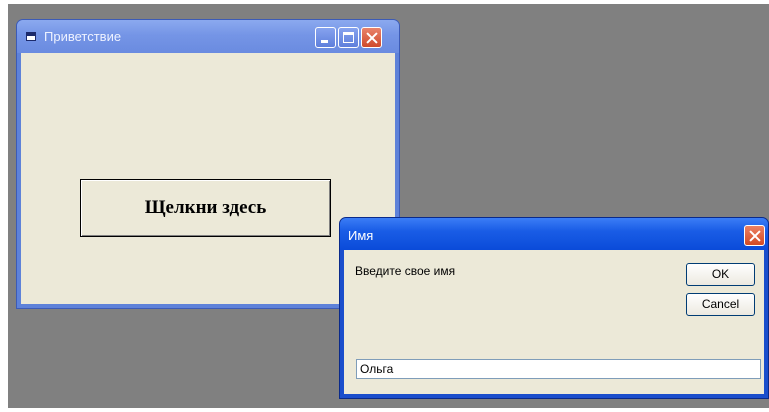 This screenshot has width=769, height=412. I want to click on maximize-button, so click(348, 37).